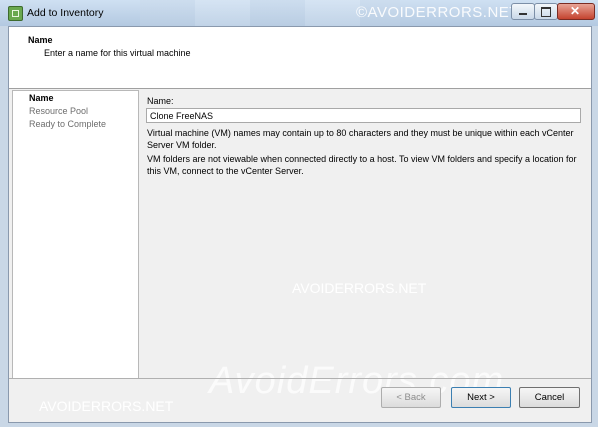 This screenshot has height=427, width=598. What do you see at coordinates (67, 124) in the screenshot?
I see `step-ready-to-complete: Ready to Complete` at bounding box center [67, 124].